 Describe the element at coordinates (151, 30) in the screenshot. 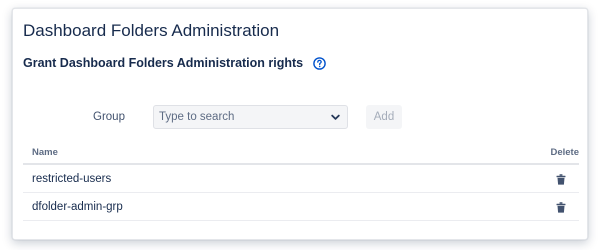

I see `page-title: Dashboard Folders Administration` at that location.